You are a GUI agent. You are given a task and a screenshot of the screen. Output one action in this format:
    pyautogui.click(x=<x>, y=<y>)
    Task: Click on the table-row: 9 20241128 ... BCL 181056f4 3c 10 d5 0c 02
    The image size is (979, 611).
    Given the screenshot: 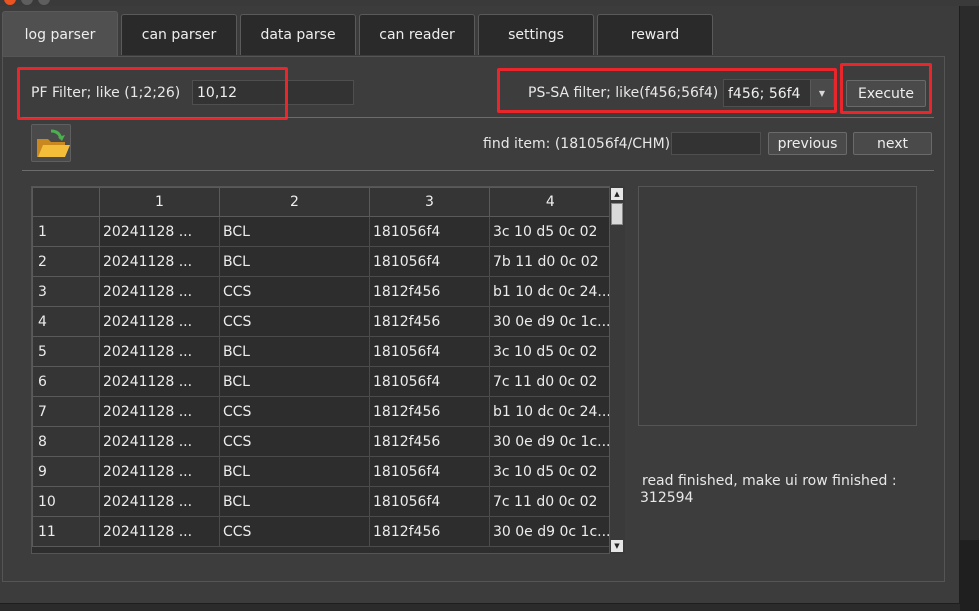 What is the action you would take?
    pyautogui.click(x=322, y=471)
    